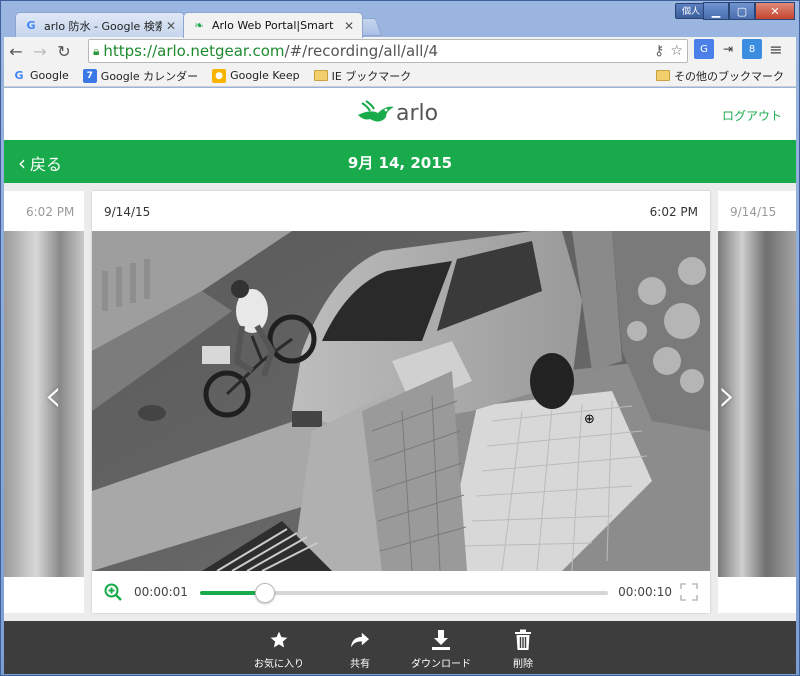 The width and height of the screenshot is (800, 676). What do you see at coordinates (752, 49) in the screenshot?
I see `extension-icon: 8` at bounding box center [752, 49].